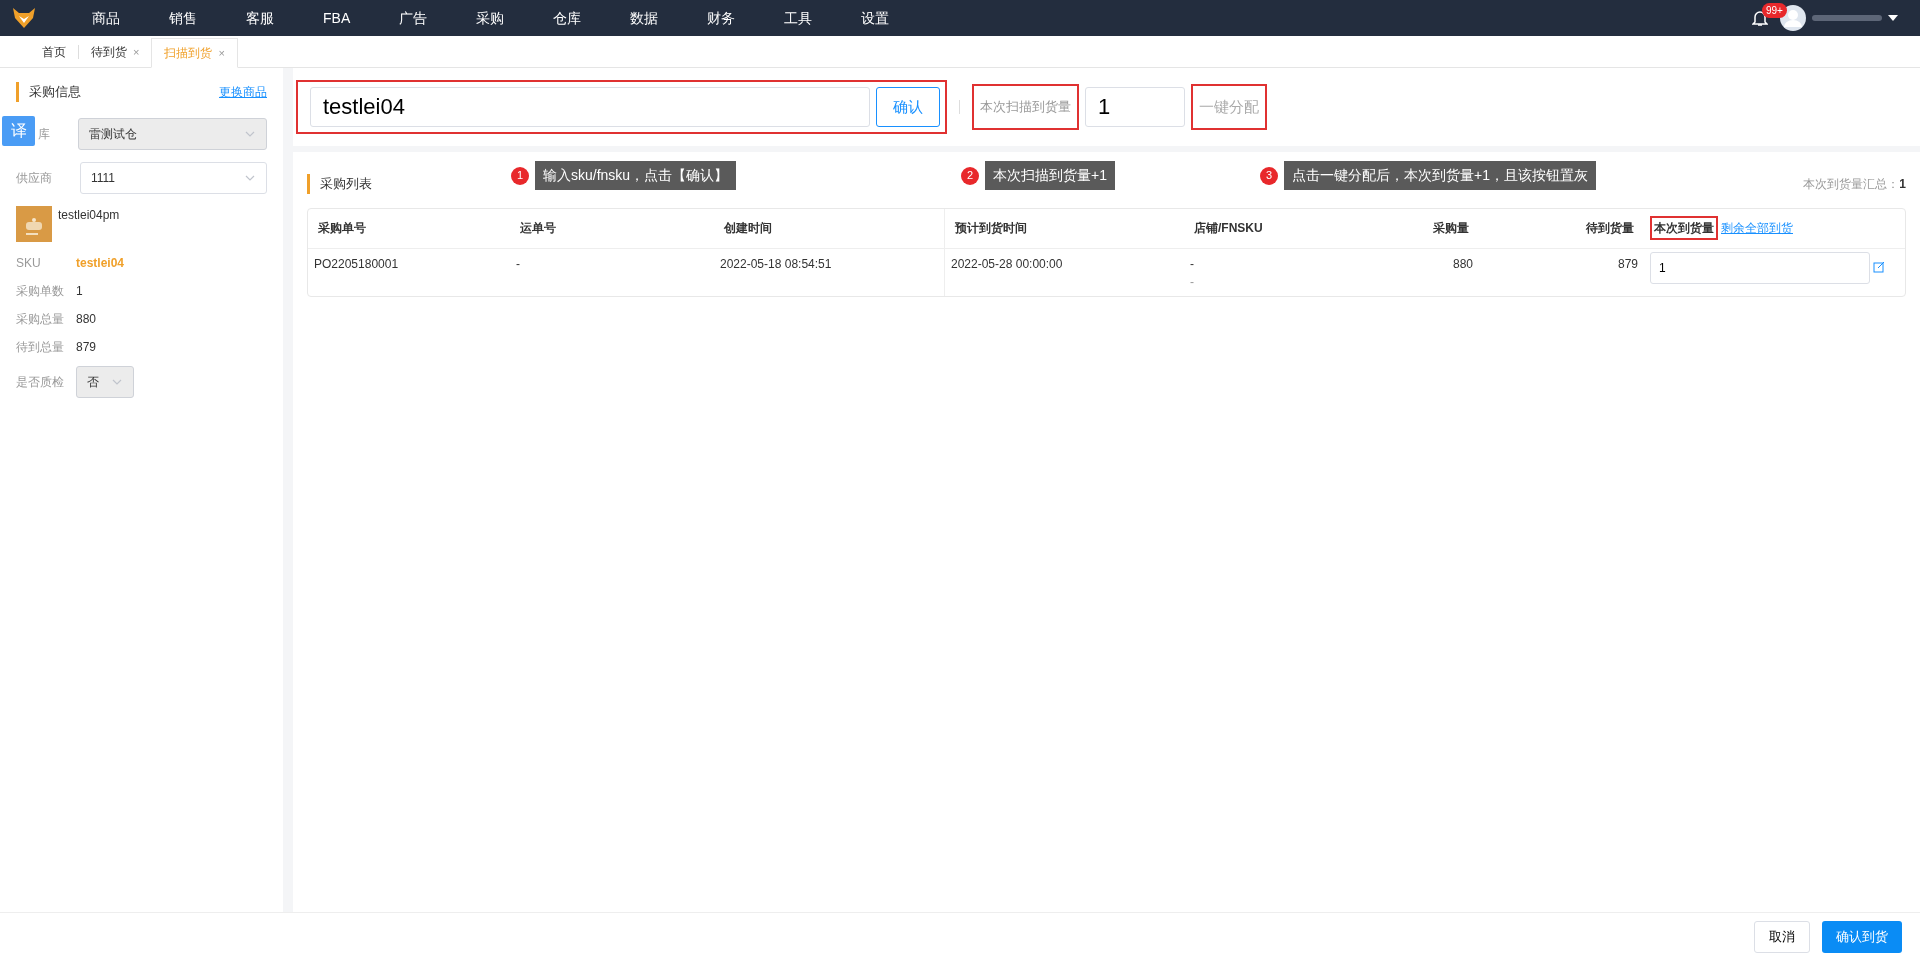 This screenshot has width=1920, height=960. What do you see at coordinates (1847, 18) in the screenshot?
I see `blurred-username` at bounding box center [1847, 18].